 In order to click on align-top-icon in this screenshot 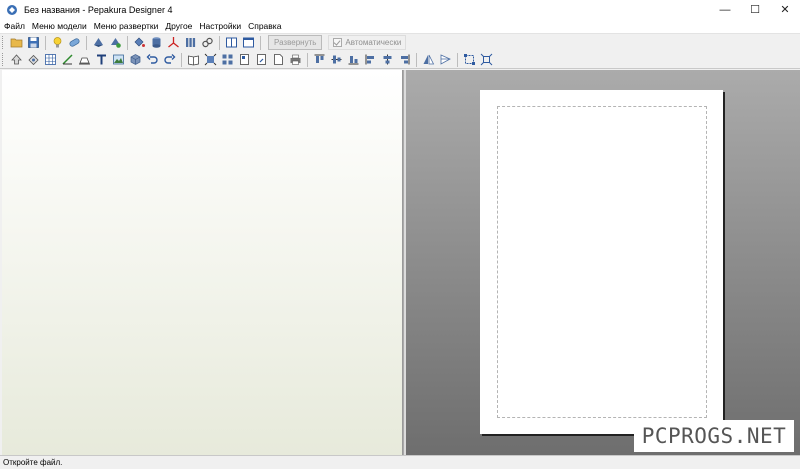, I will do `click(319, 59)`.